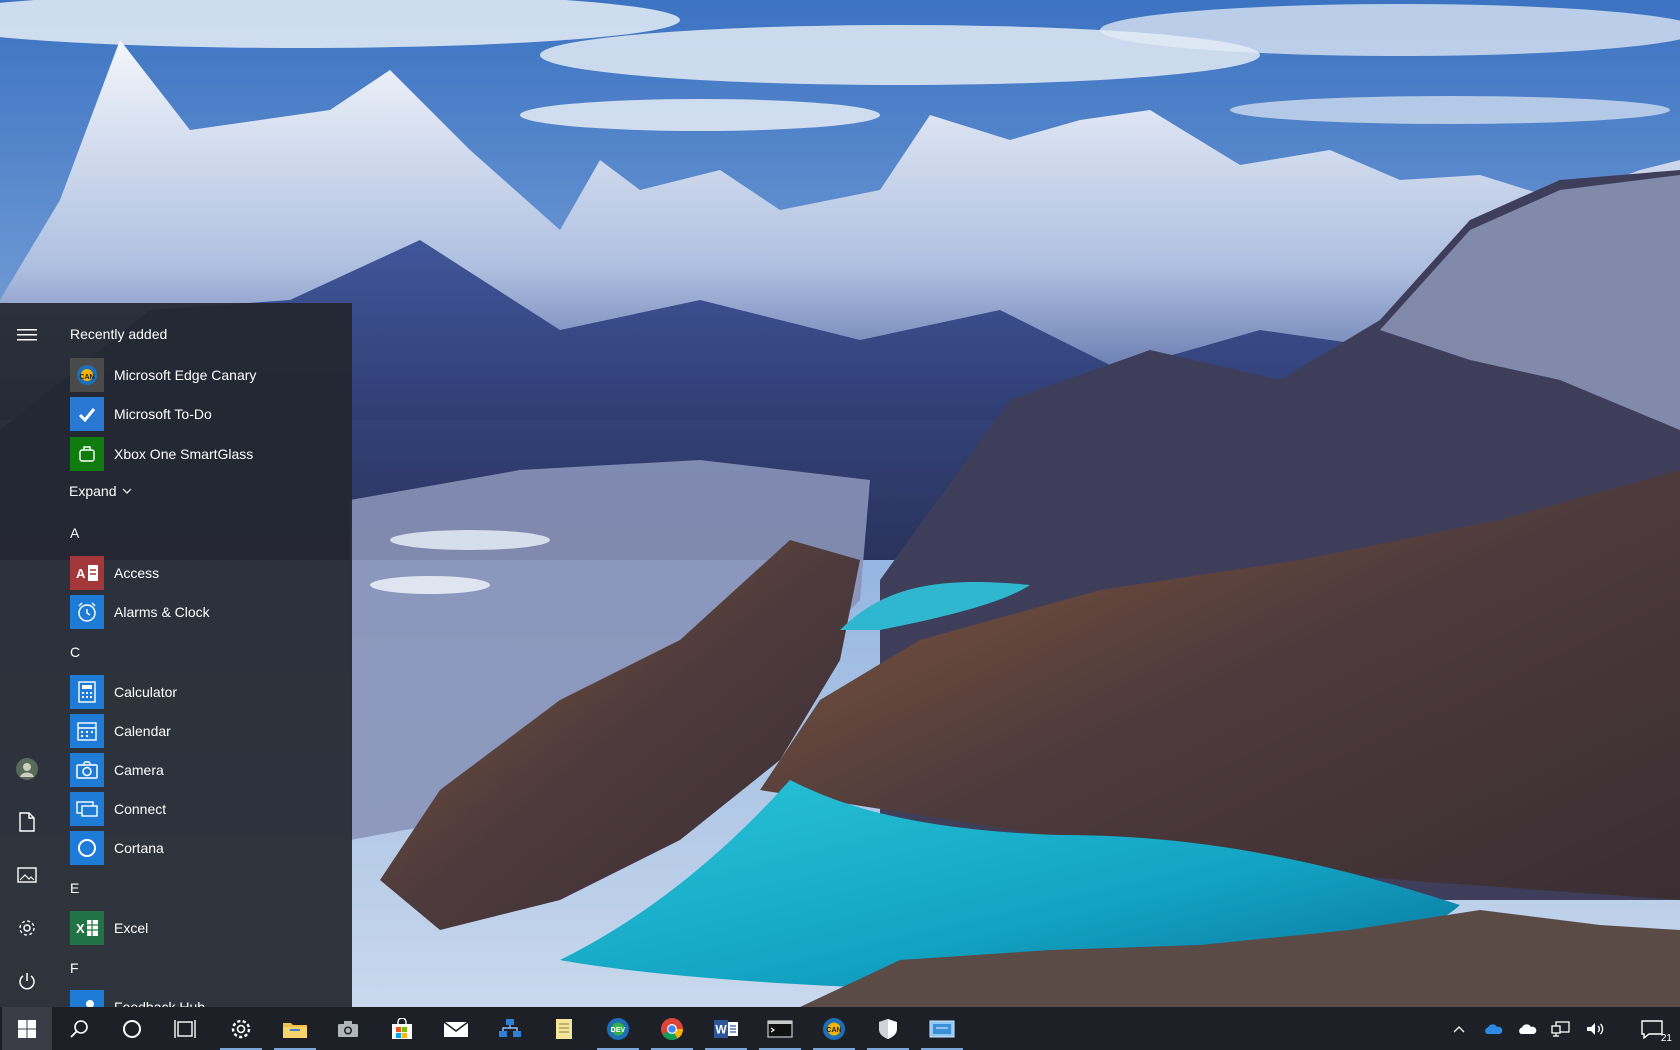  I want to click on hamburger-menu-button, so click(27, 335).